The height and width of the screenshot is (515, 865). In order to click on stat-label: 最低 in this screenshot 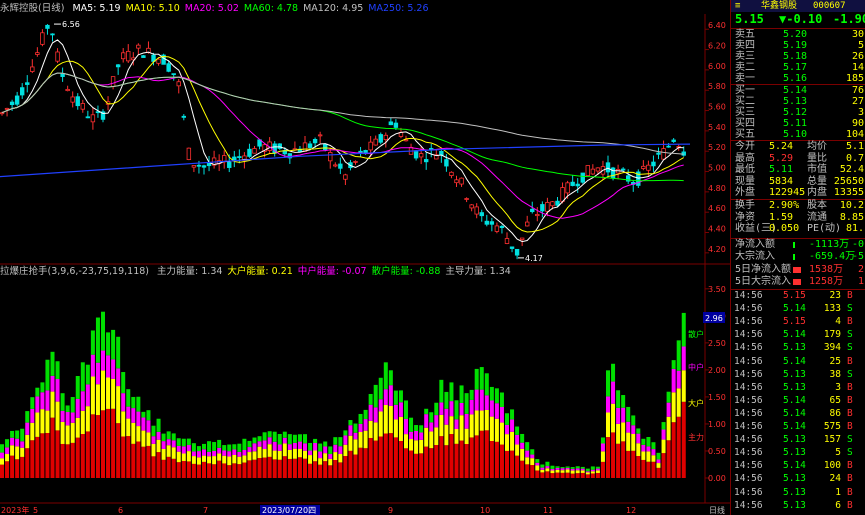, I will do `click(745, 170)`.